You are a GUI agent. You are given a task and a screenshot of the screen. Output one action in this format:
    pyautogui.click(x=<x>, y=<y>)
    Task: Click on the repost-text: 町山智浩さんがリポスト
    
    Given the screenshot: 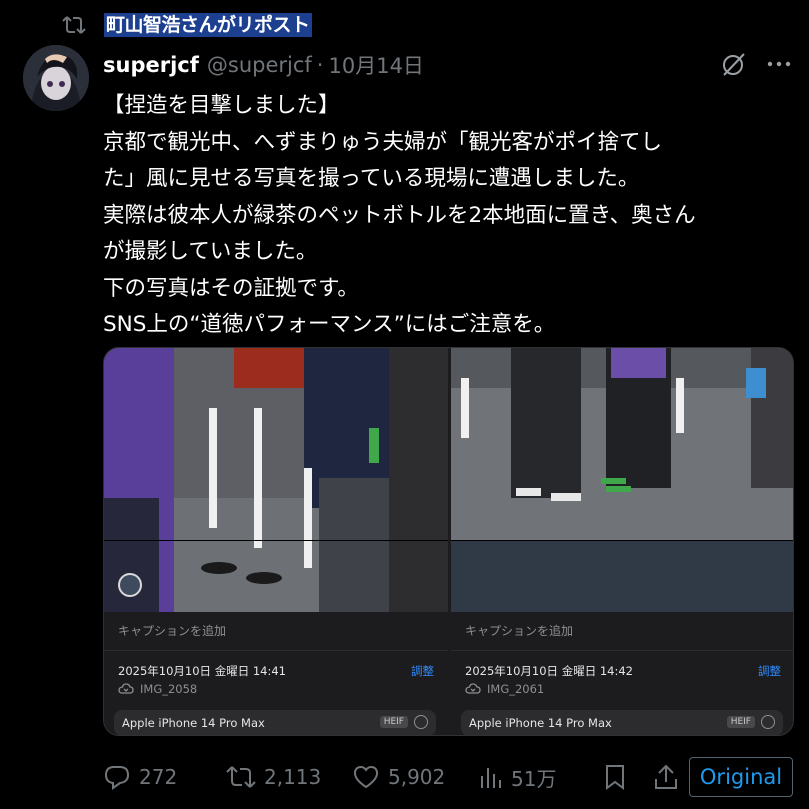 What is the action you would take?
    pyautogui.click(x=208, y=25)
    